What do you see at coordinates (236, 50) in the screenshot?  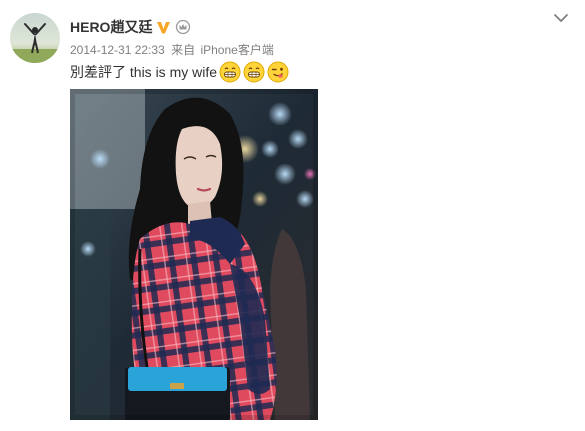 I see `post-device-source: iPhone客户端` at bounding box center [236, 50].